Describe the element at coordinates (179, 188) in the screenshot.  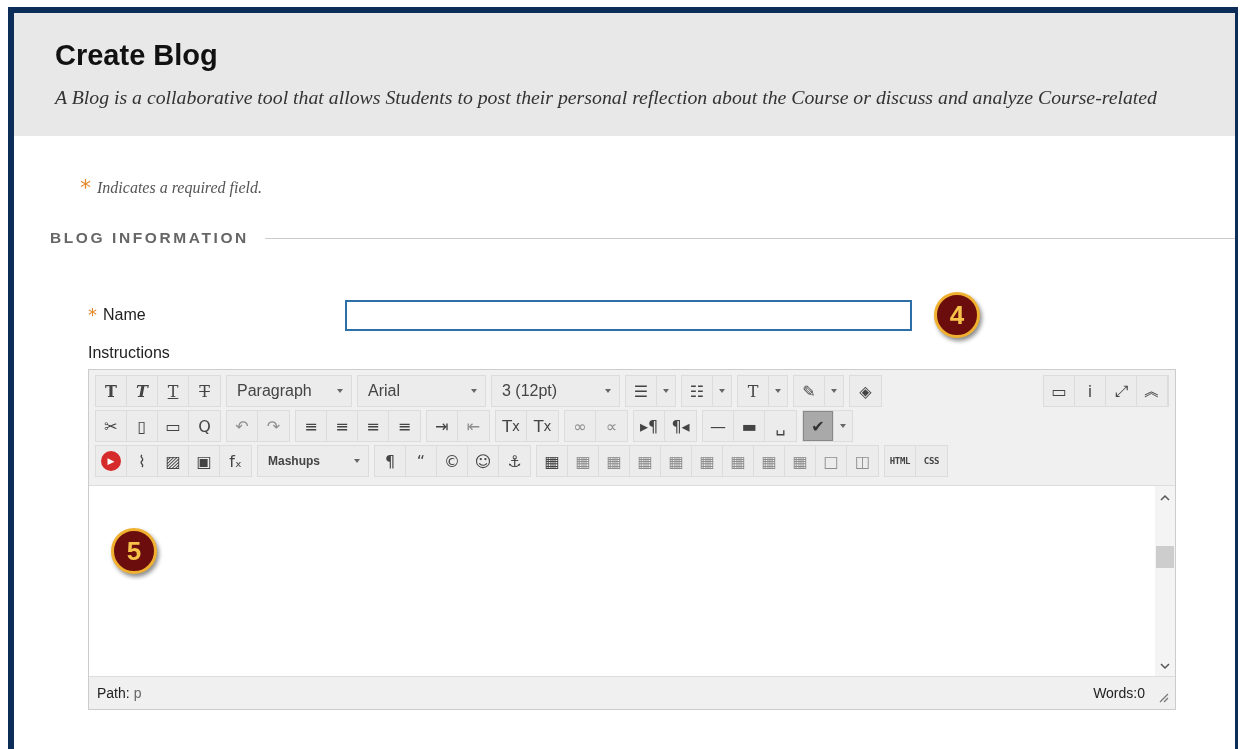
I see `required-note: Indicates a required field.` at that location.